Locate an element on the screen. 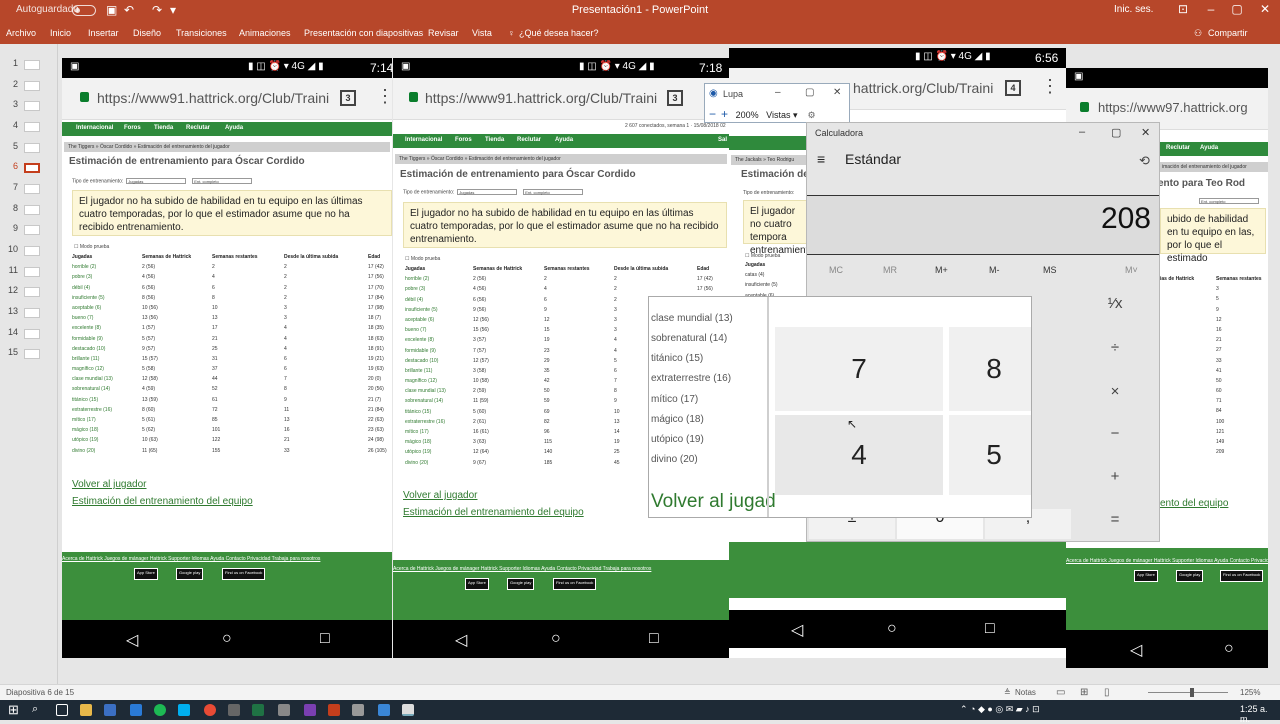  table-cell: sobrenatural (14) is located at coordinates (91, 389).